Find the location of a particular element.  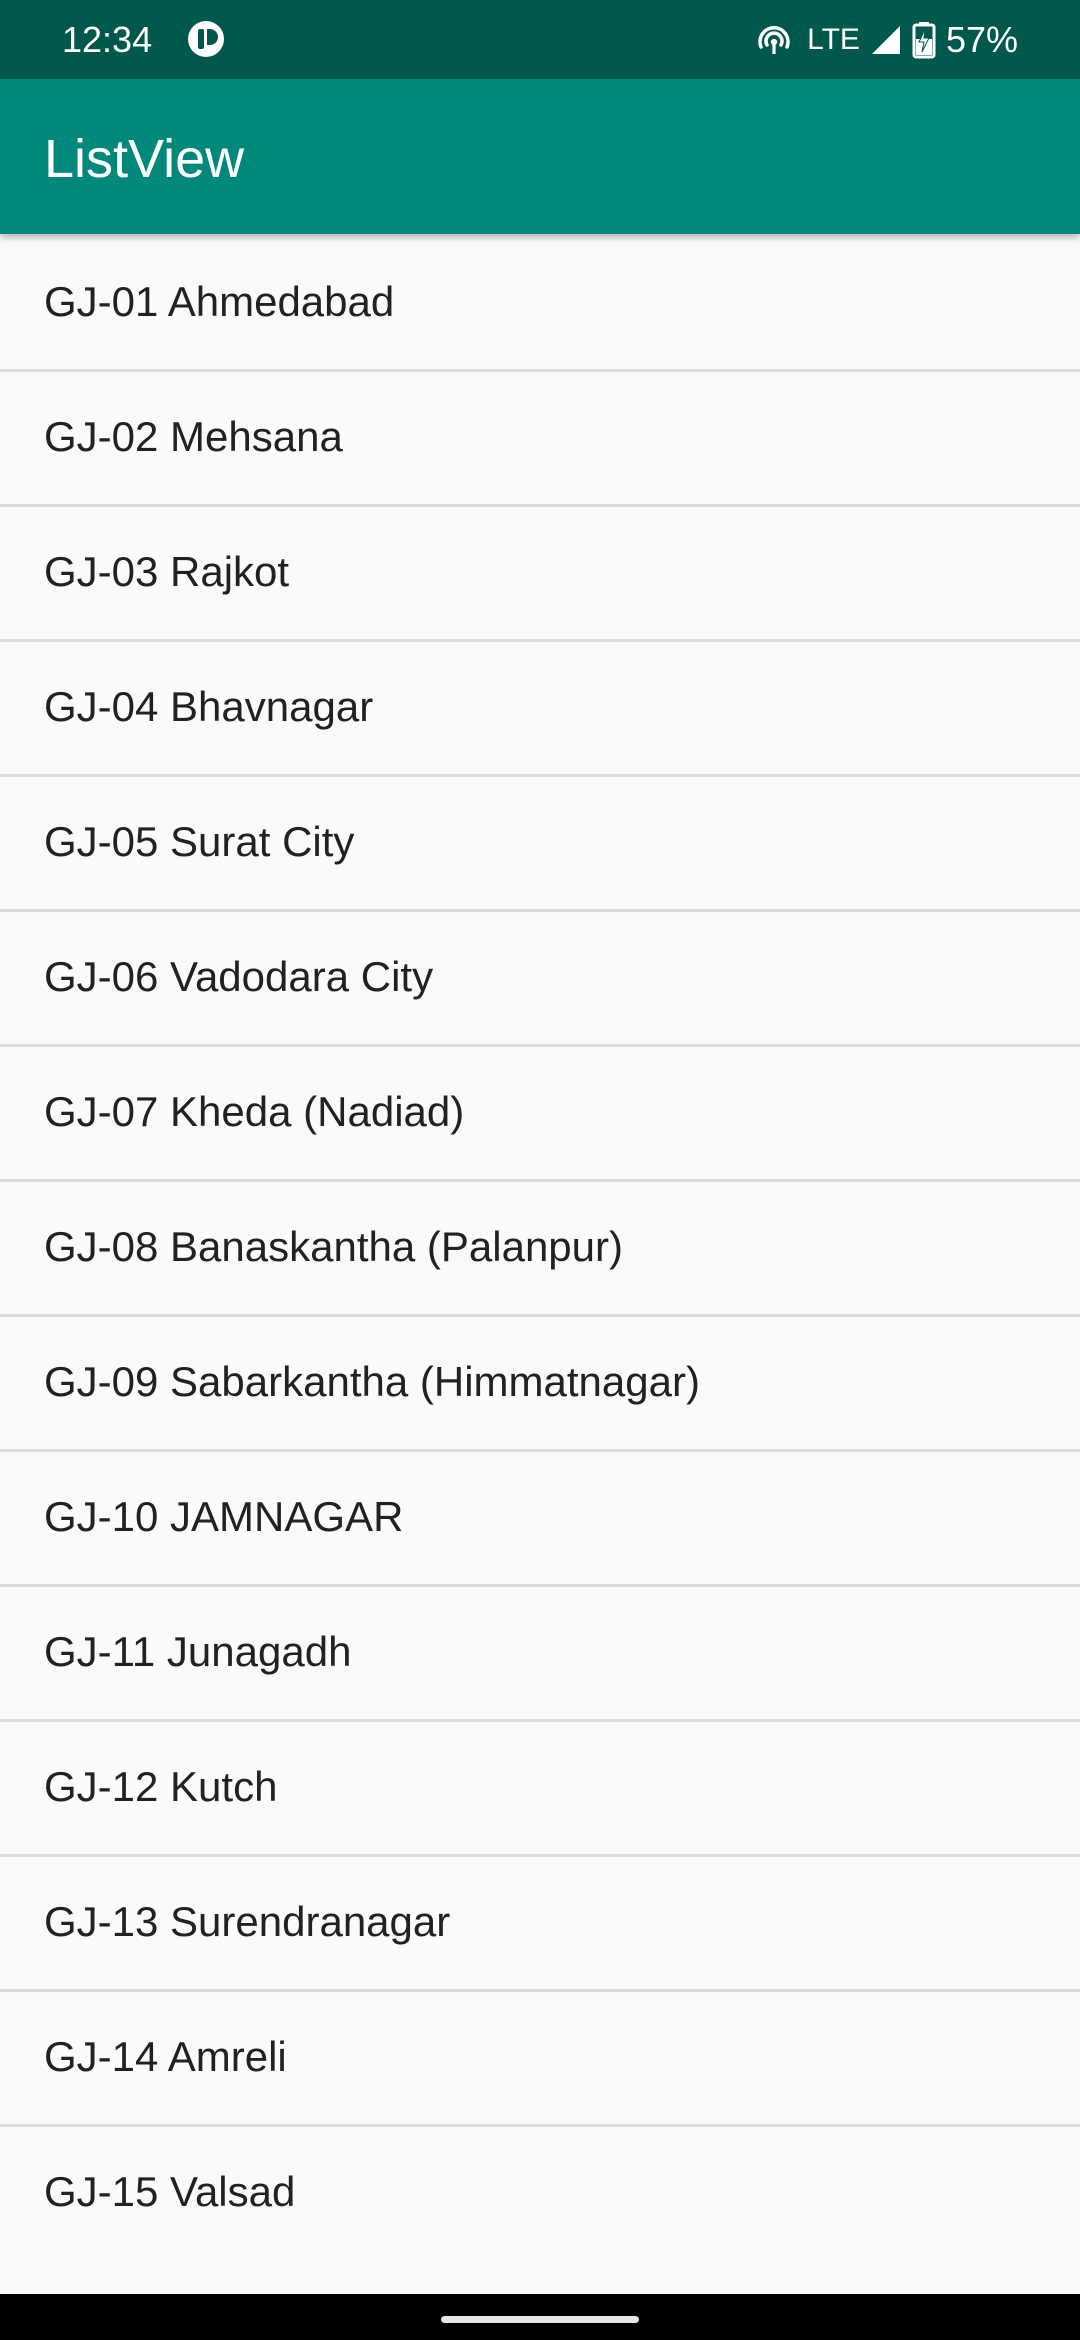

list-item-label: GJ-07 Kheda (Nadiad) is located at coordinates (254, 1111).